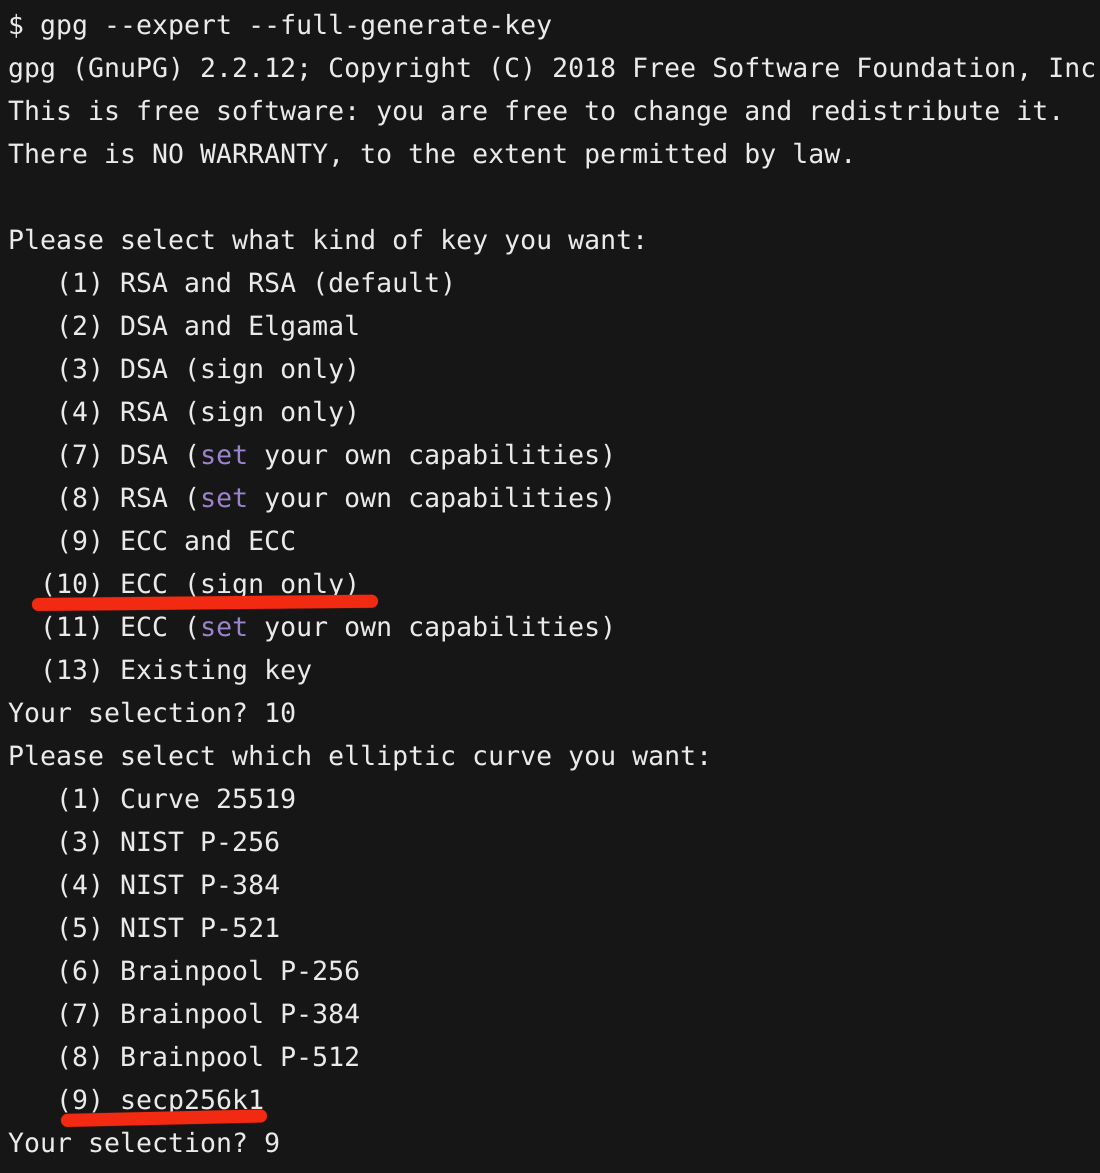  Describe the element at coordinates (232, 283) in the screenshot. I see `key-option-1: (1) RSA and RSA (default)` at that location.